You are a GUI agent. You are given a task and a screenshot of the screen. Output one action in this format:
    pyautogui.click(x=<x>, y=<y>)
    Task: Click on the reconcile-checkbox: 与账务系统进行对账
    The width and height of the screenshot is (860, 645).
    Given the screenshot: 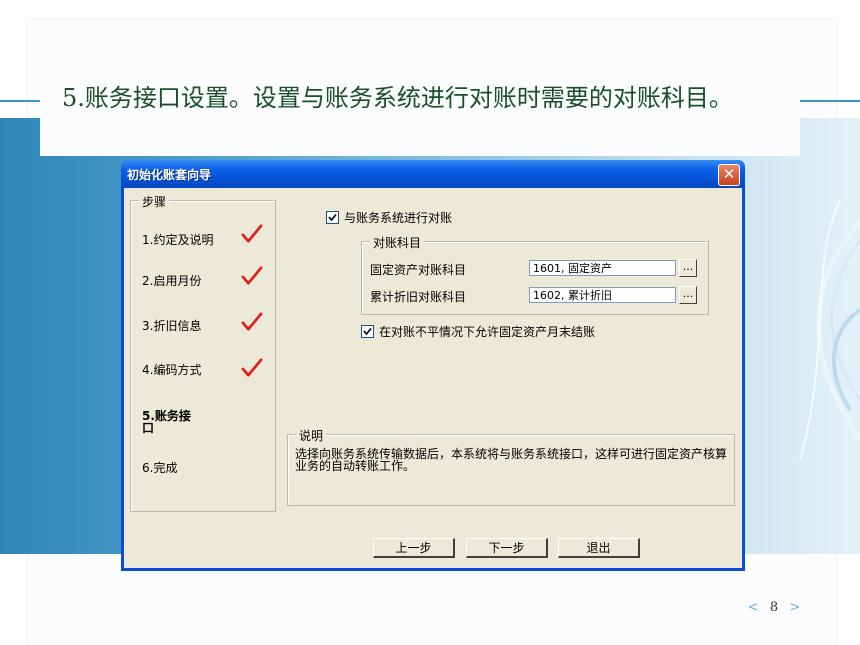 What is the action you would take?
    pyautogui.click(x=389, y=217)
    